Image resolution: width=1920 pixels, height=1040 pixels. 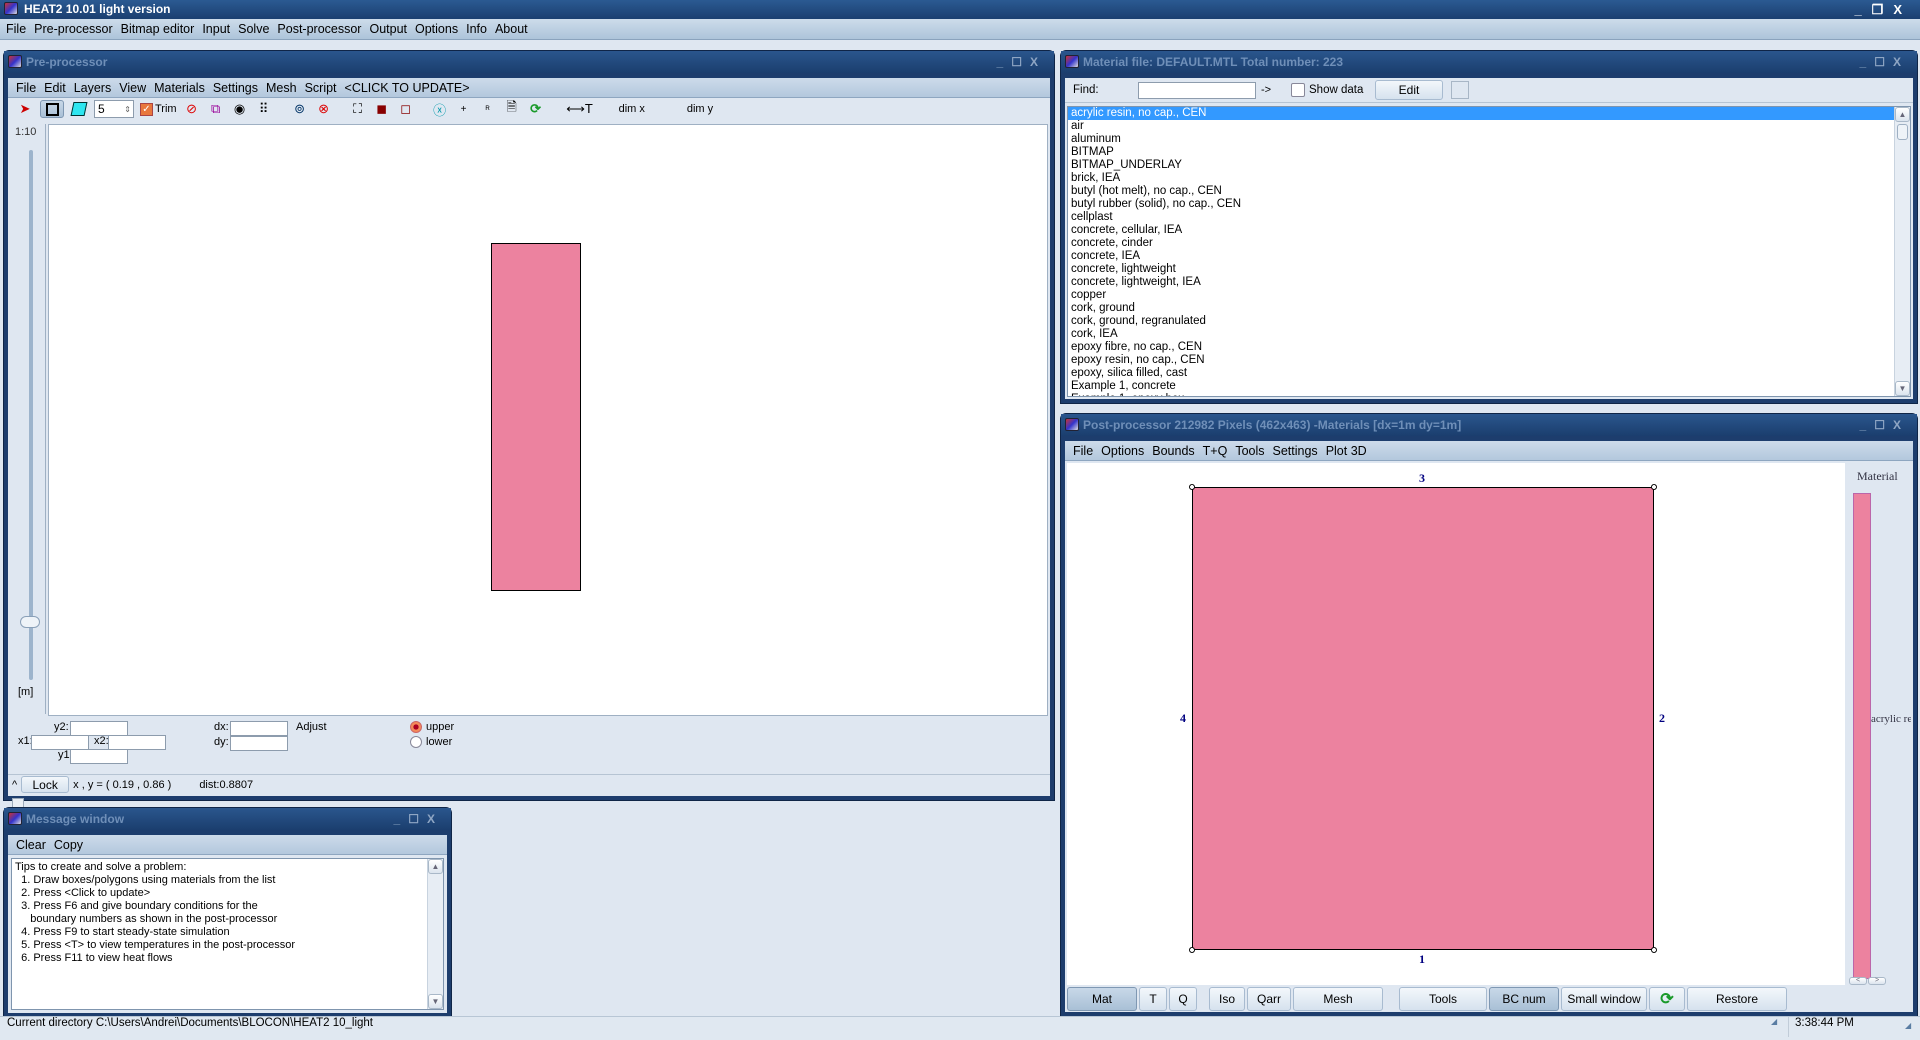 I want to click on x2-input, so click(x=137, y=742).